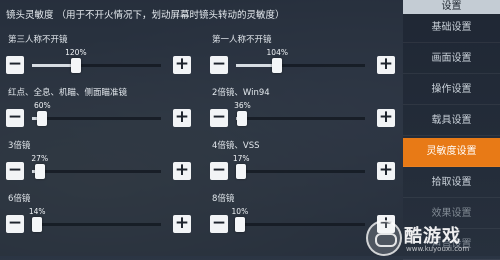  Describe the element at coordinates (242, 105) in the screenshot. I see `slider-value: 36%` at that location.